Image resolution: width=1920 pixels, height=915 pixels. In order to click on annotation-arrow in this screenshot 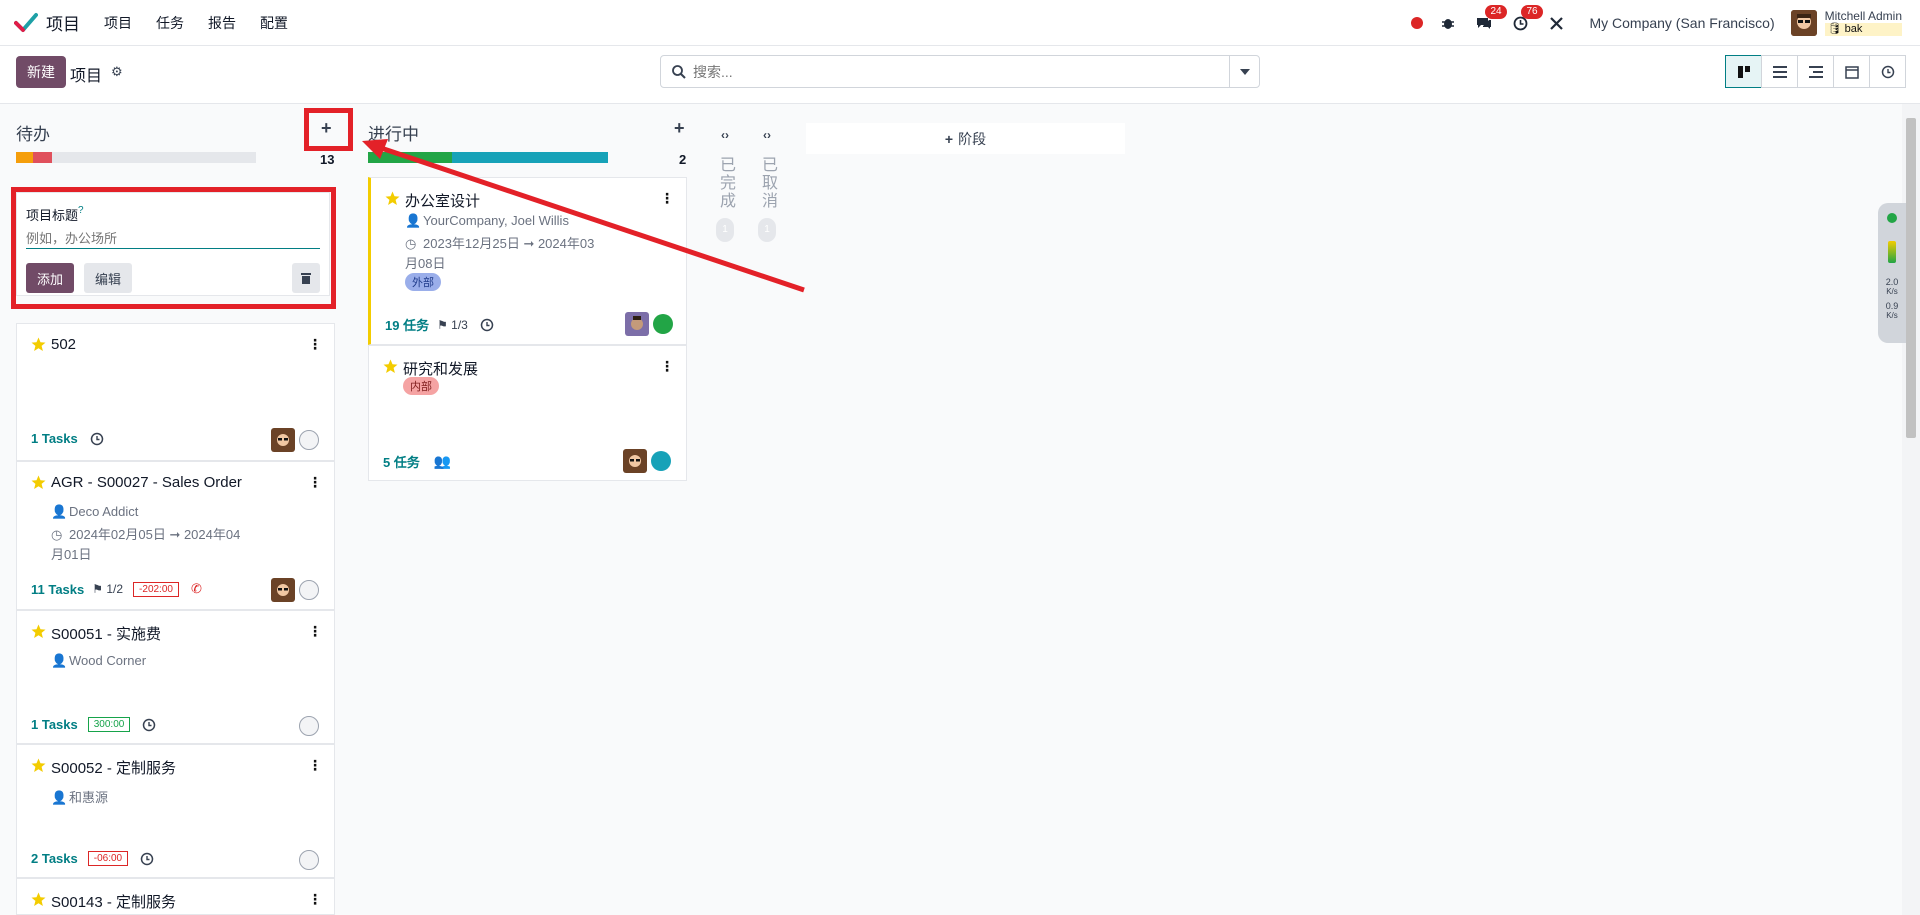, I will do `click(583, 216)`.